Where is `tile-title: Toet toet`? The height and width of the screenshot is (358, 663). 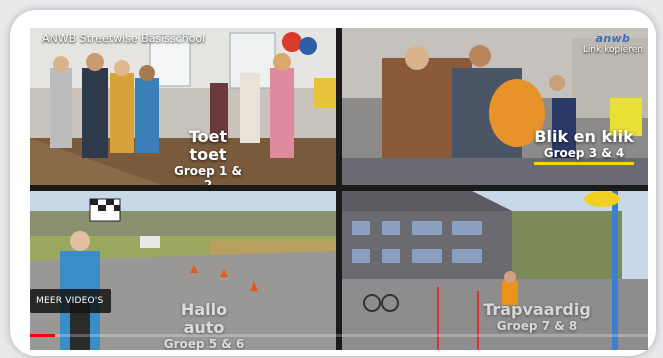 tile-title: Toet toet is located at coordinates (208, 145).